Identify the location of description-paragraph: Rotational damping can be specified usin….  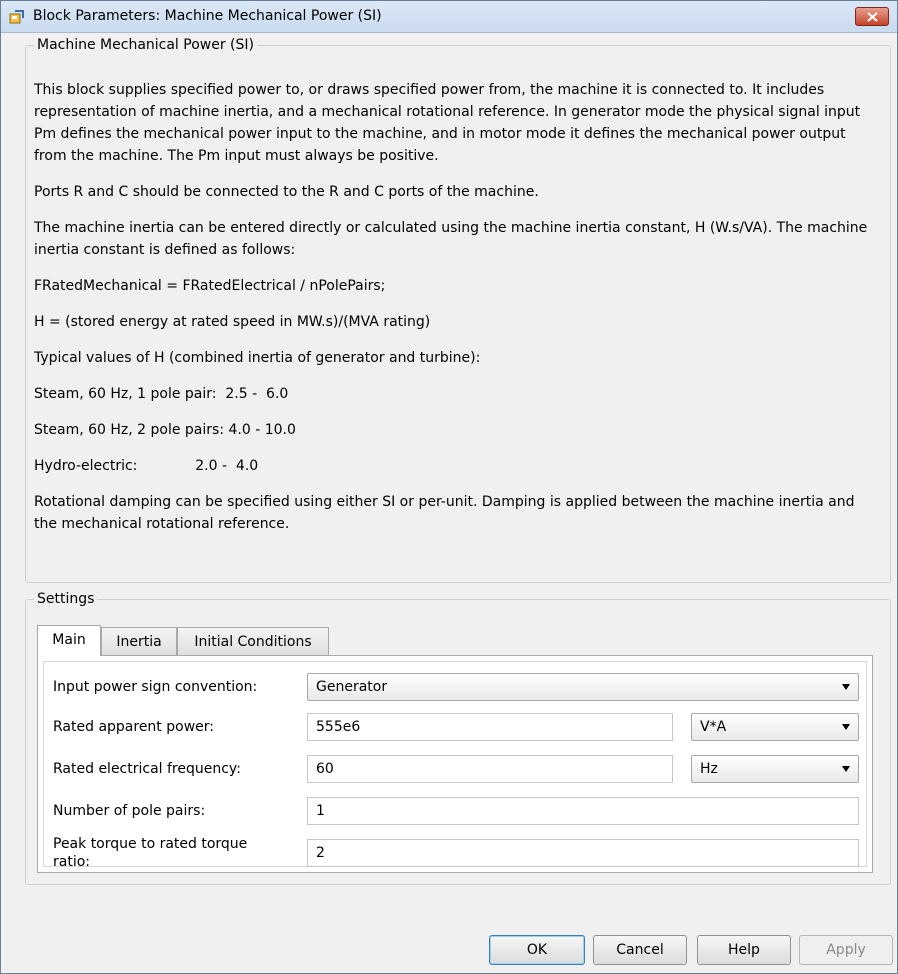
(444, 513).